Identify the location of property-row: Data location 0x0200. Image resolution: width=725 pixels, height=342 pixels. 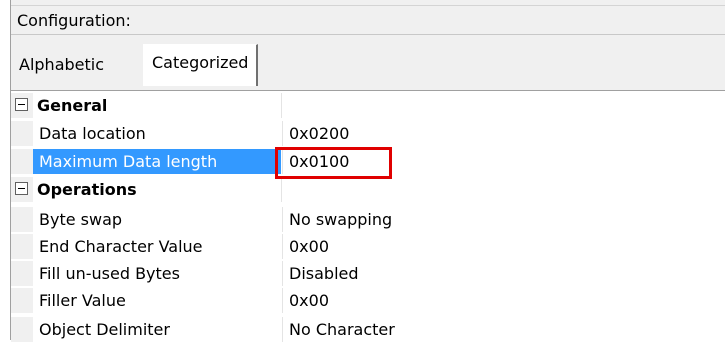
(368, 133).